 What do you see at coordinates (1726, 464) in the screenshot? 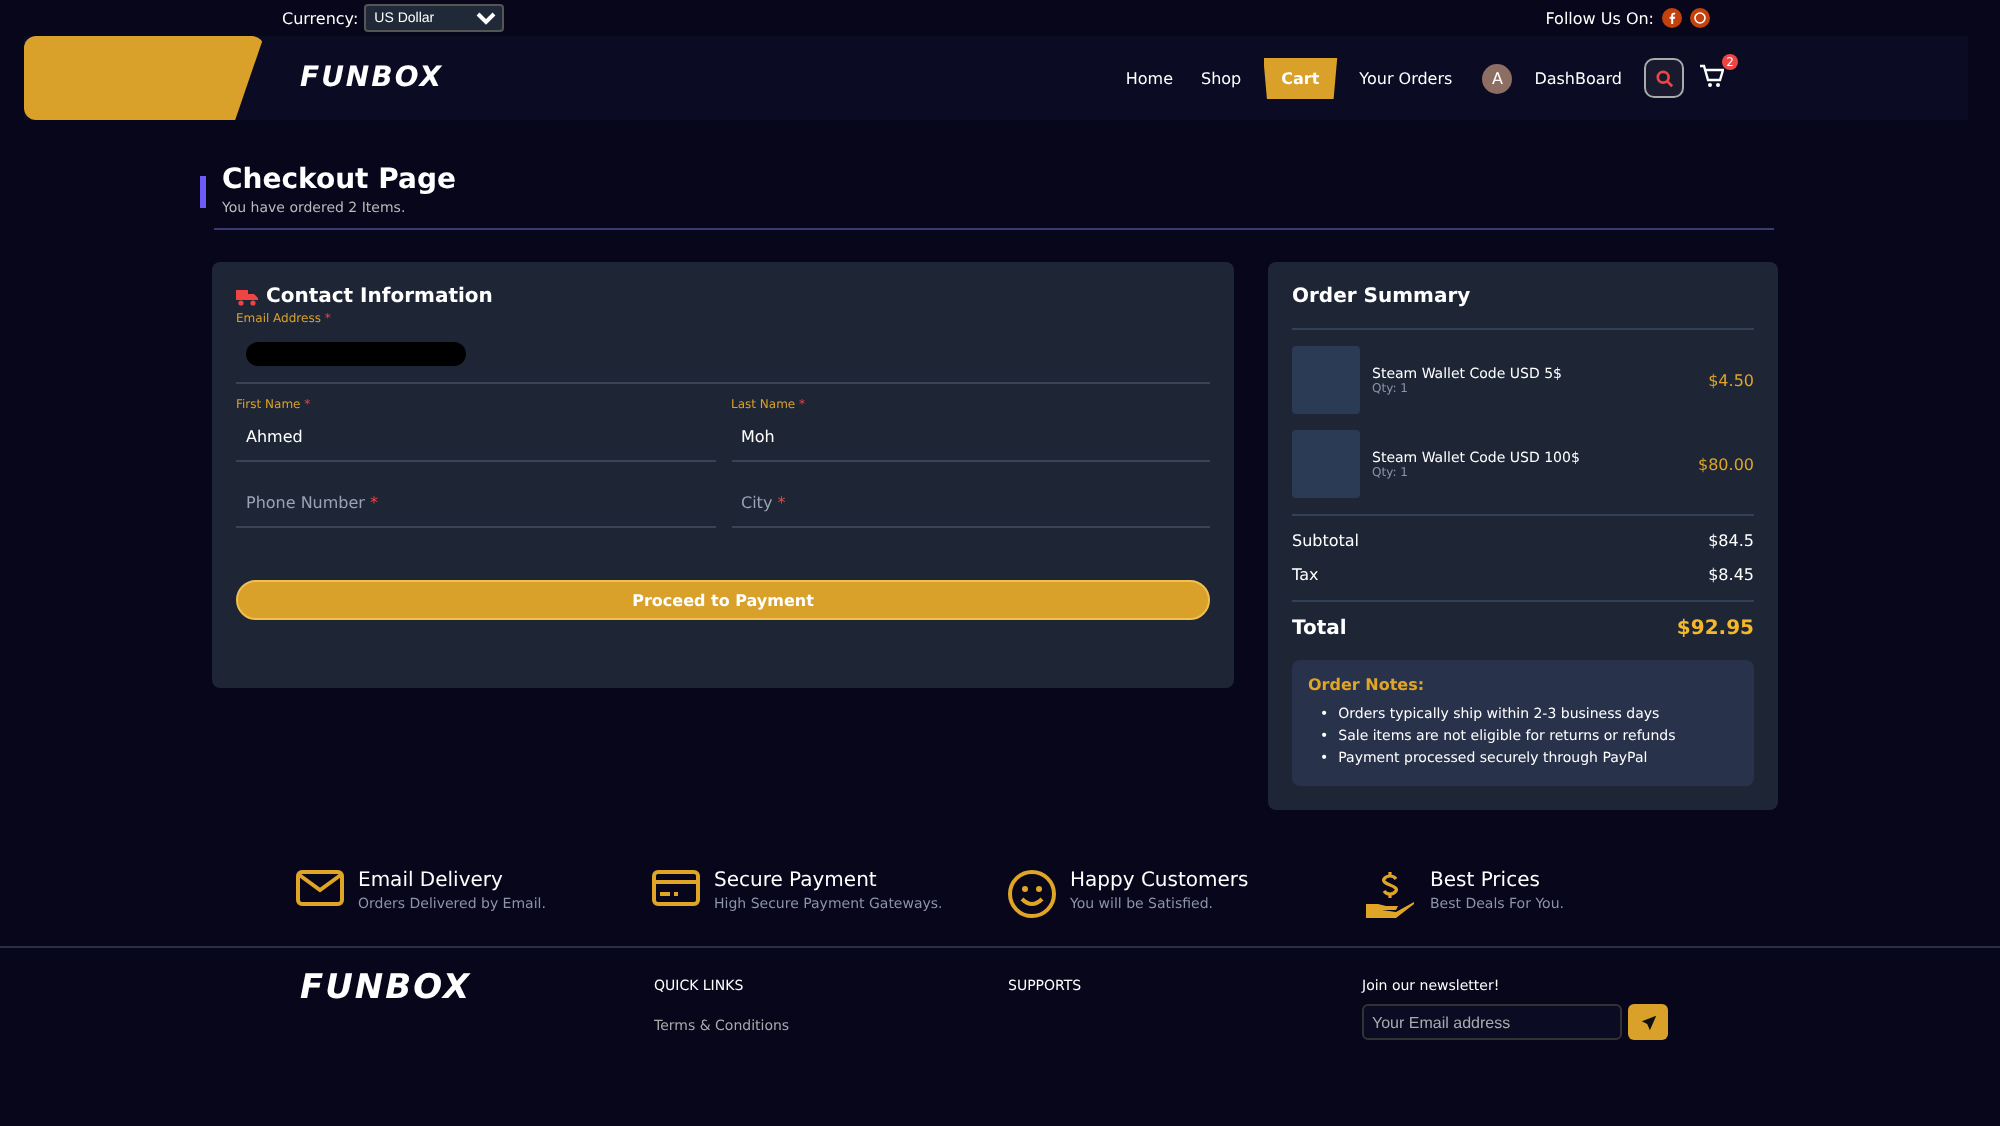
I see `product-price: $80.00` at bounding box center [1726, 464].